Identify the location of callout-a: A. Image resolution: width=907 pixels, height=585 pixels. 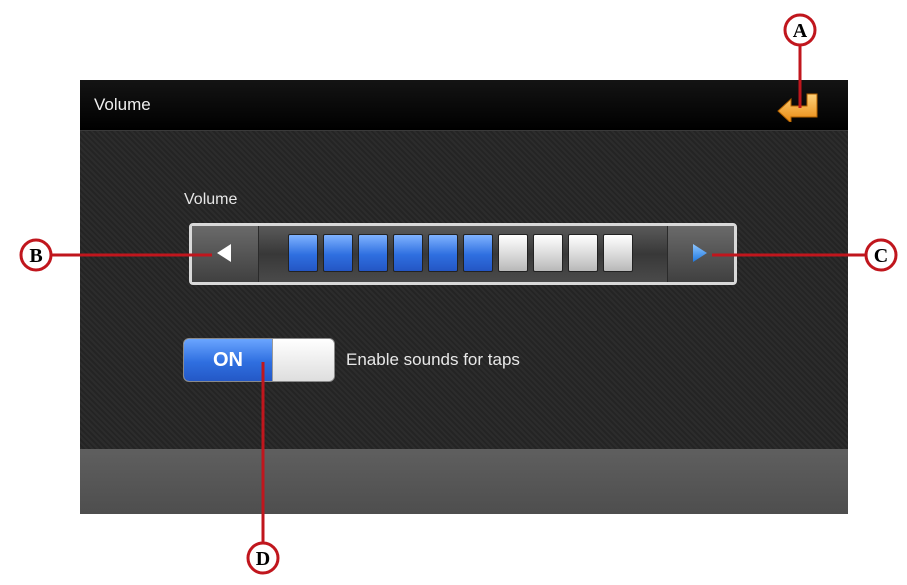
(800, 30).